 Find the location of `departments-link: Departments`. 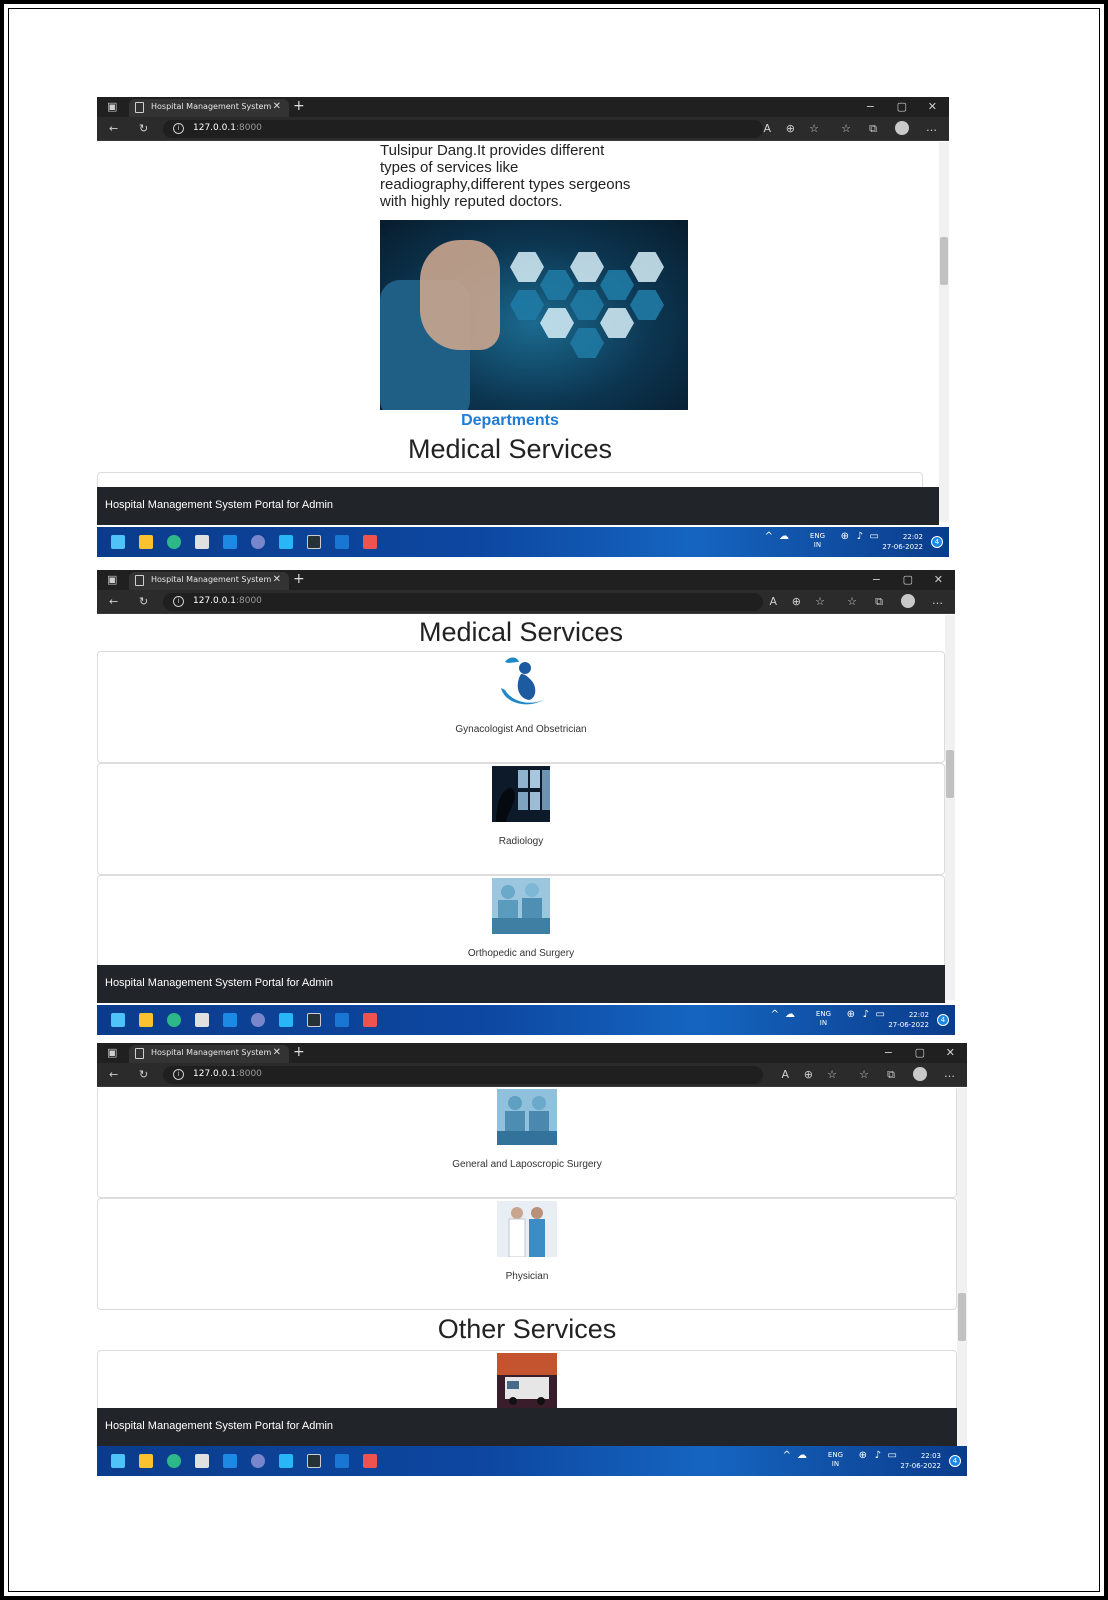

departments-link: Departments is located at coordinates (510, 421).